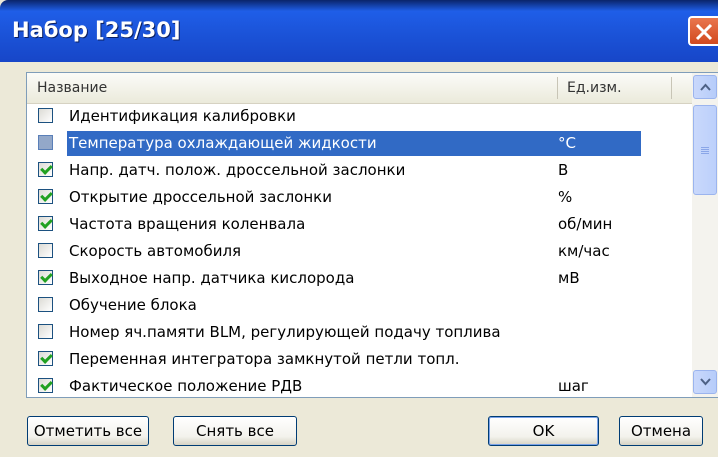 This screenshot has width=718, height=457. I want to click on scroll-up-button, so click(705, 87).